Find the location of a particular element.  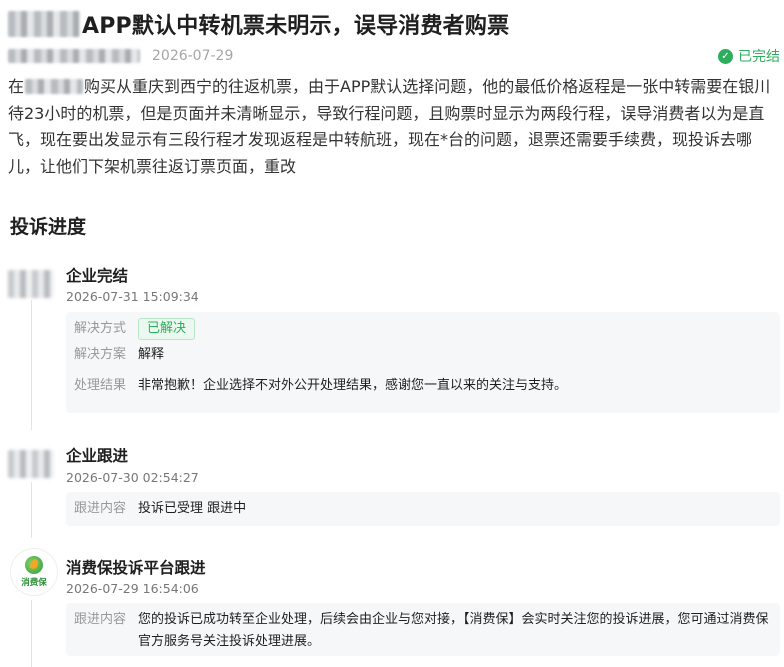

timeline-entry-title: 企业完结 is located at coordinates (97, 276).